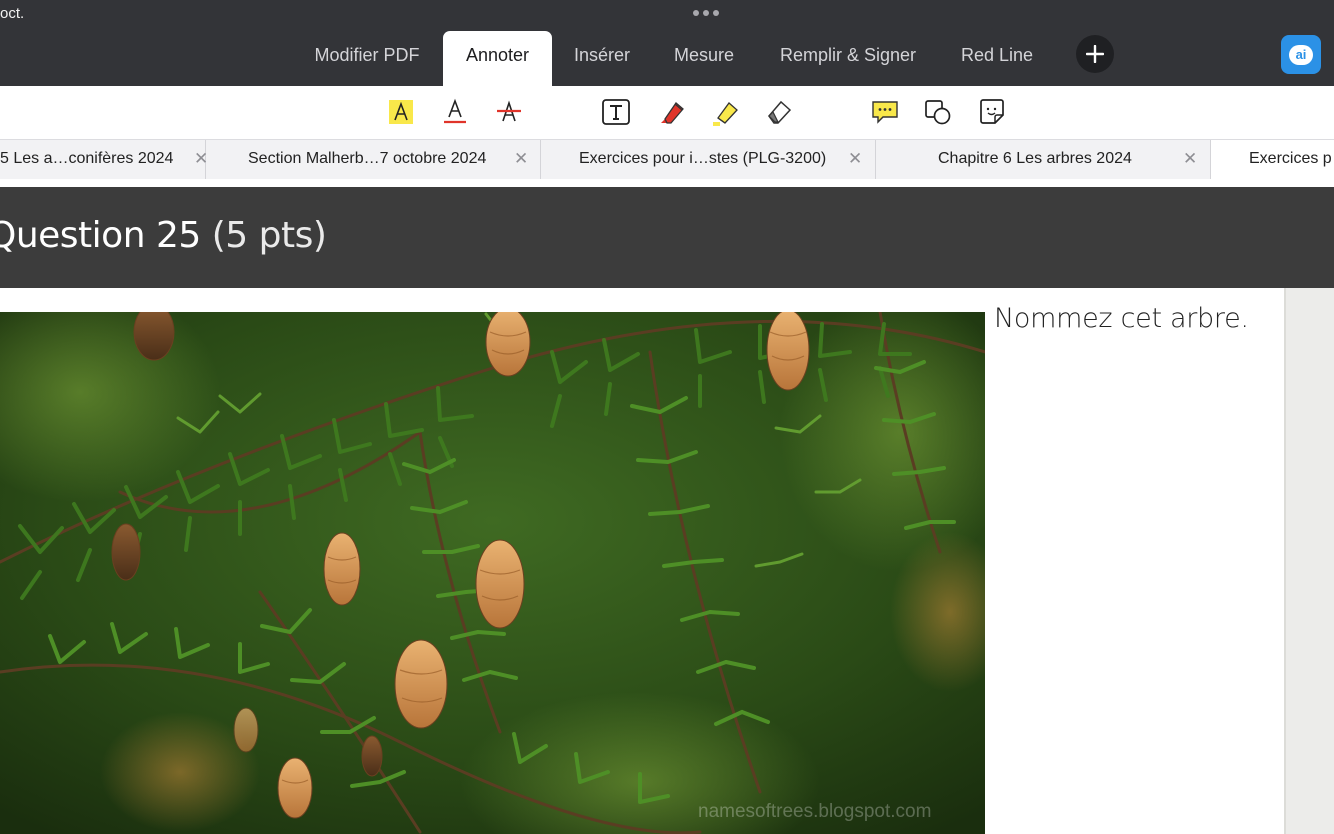  I want to click on status-time: oct., so click(12, 13).